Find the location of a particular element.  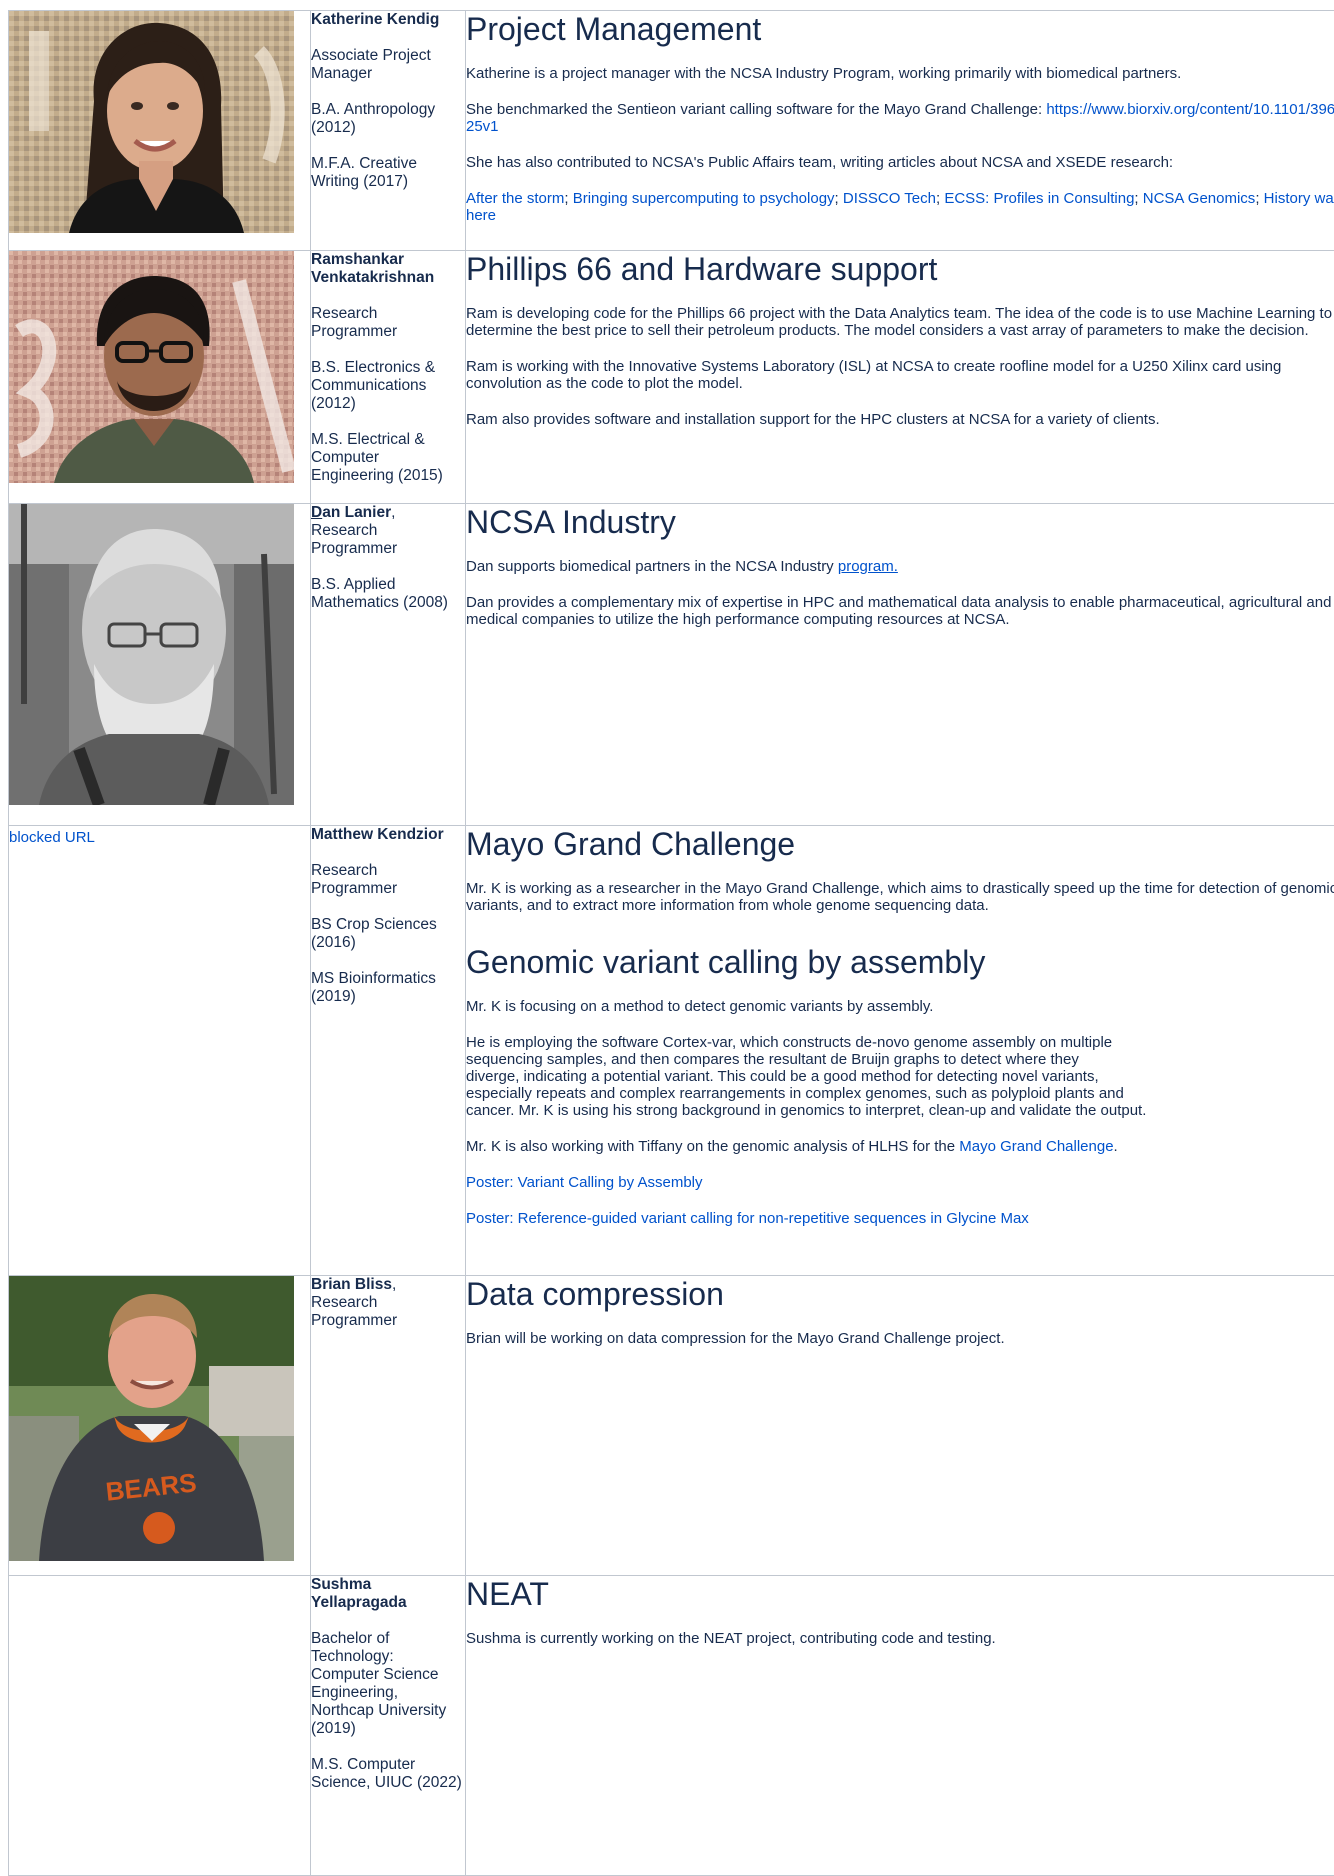

paragraph-text: . is located at coordinates (1116, 1146).